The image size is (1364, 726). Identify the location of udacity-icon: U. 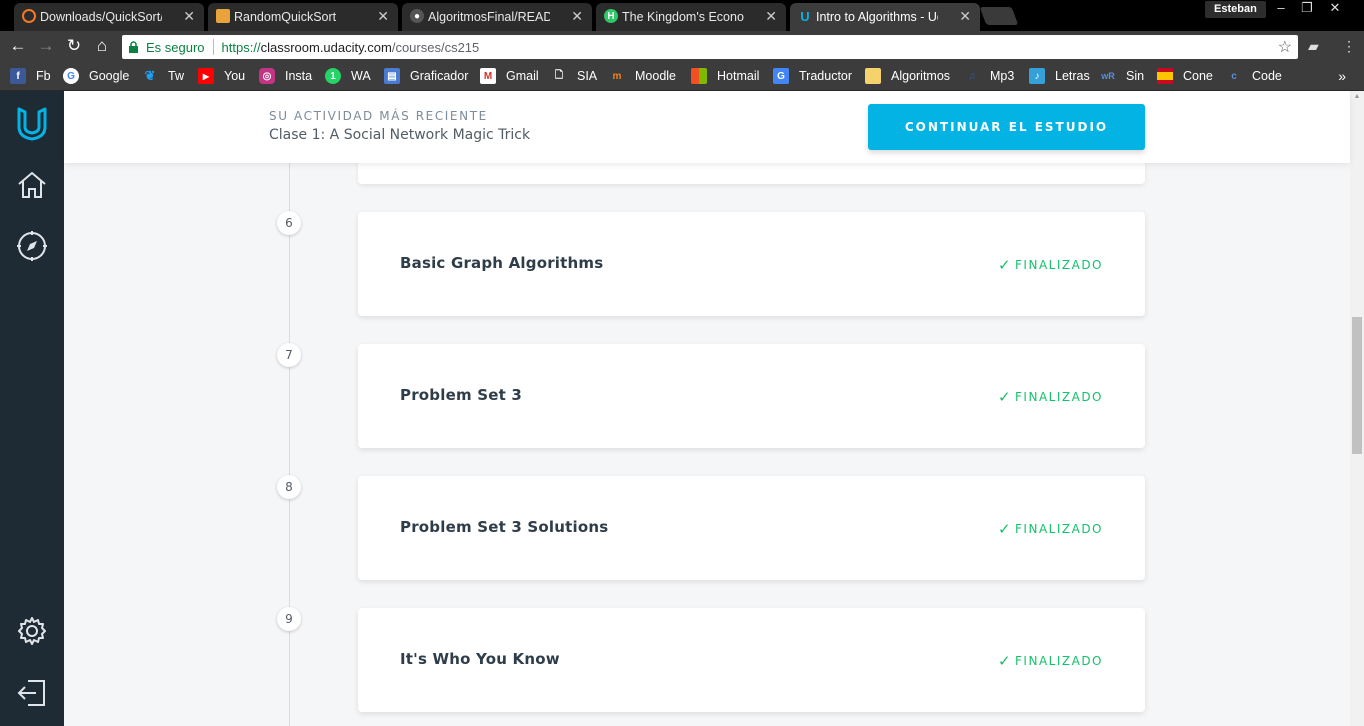
(805, 16).